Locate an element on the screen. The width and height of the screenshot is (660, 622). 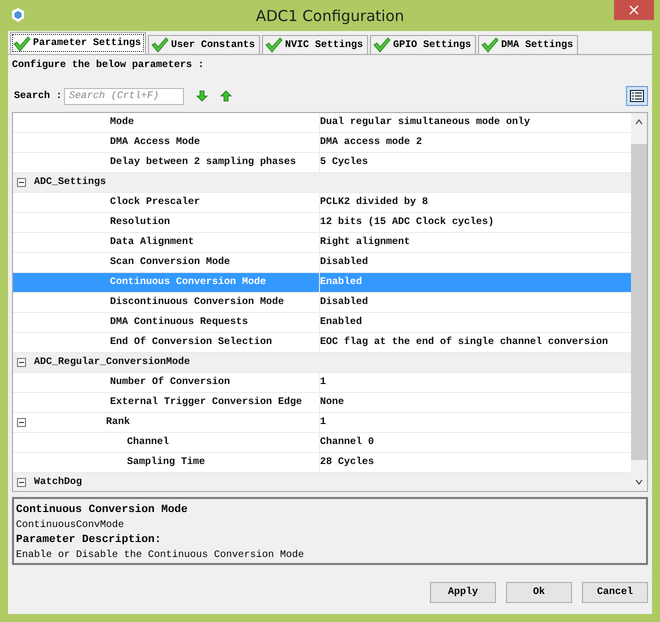
group-row: ADC_Settings is located at coordinates (322, 183).